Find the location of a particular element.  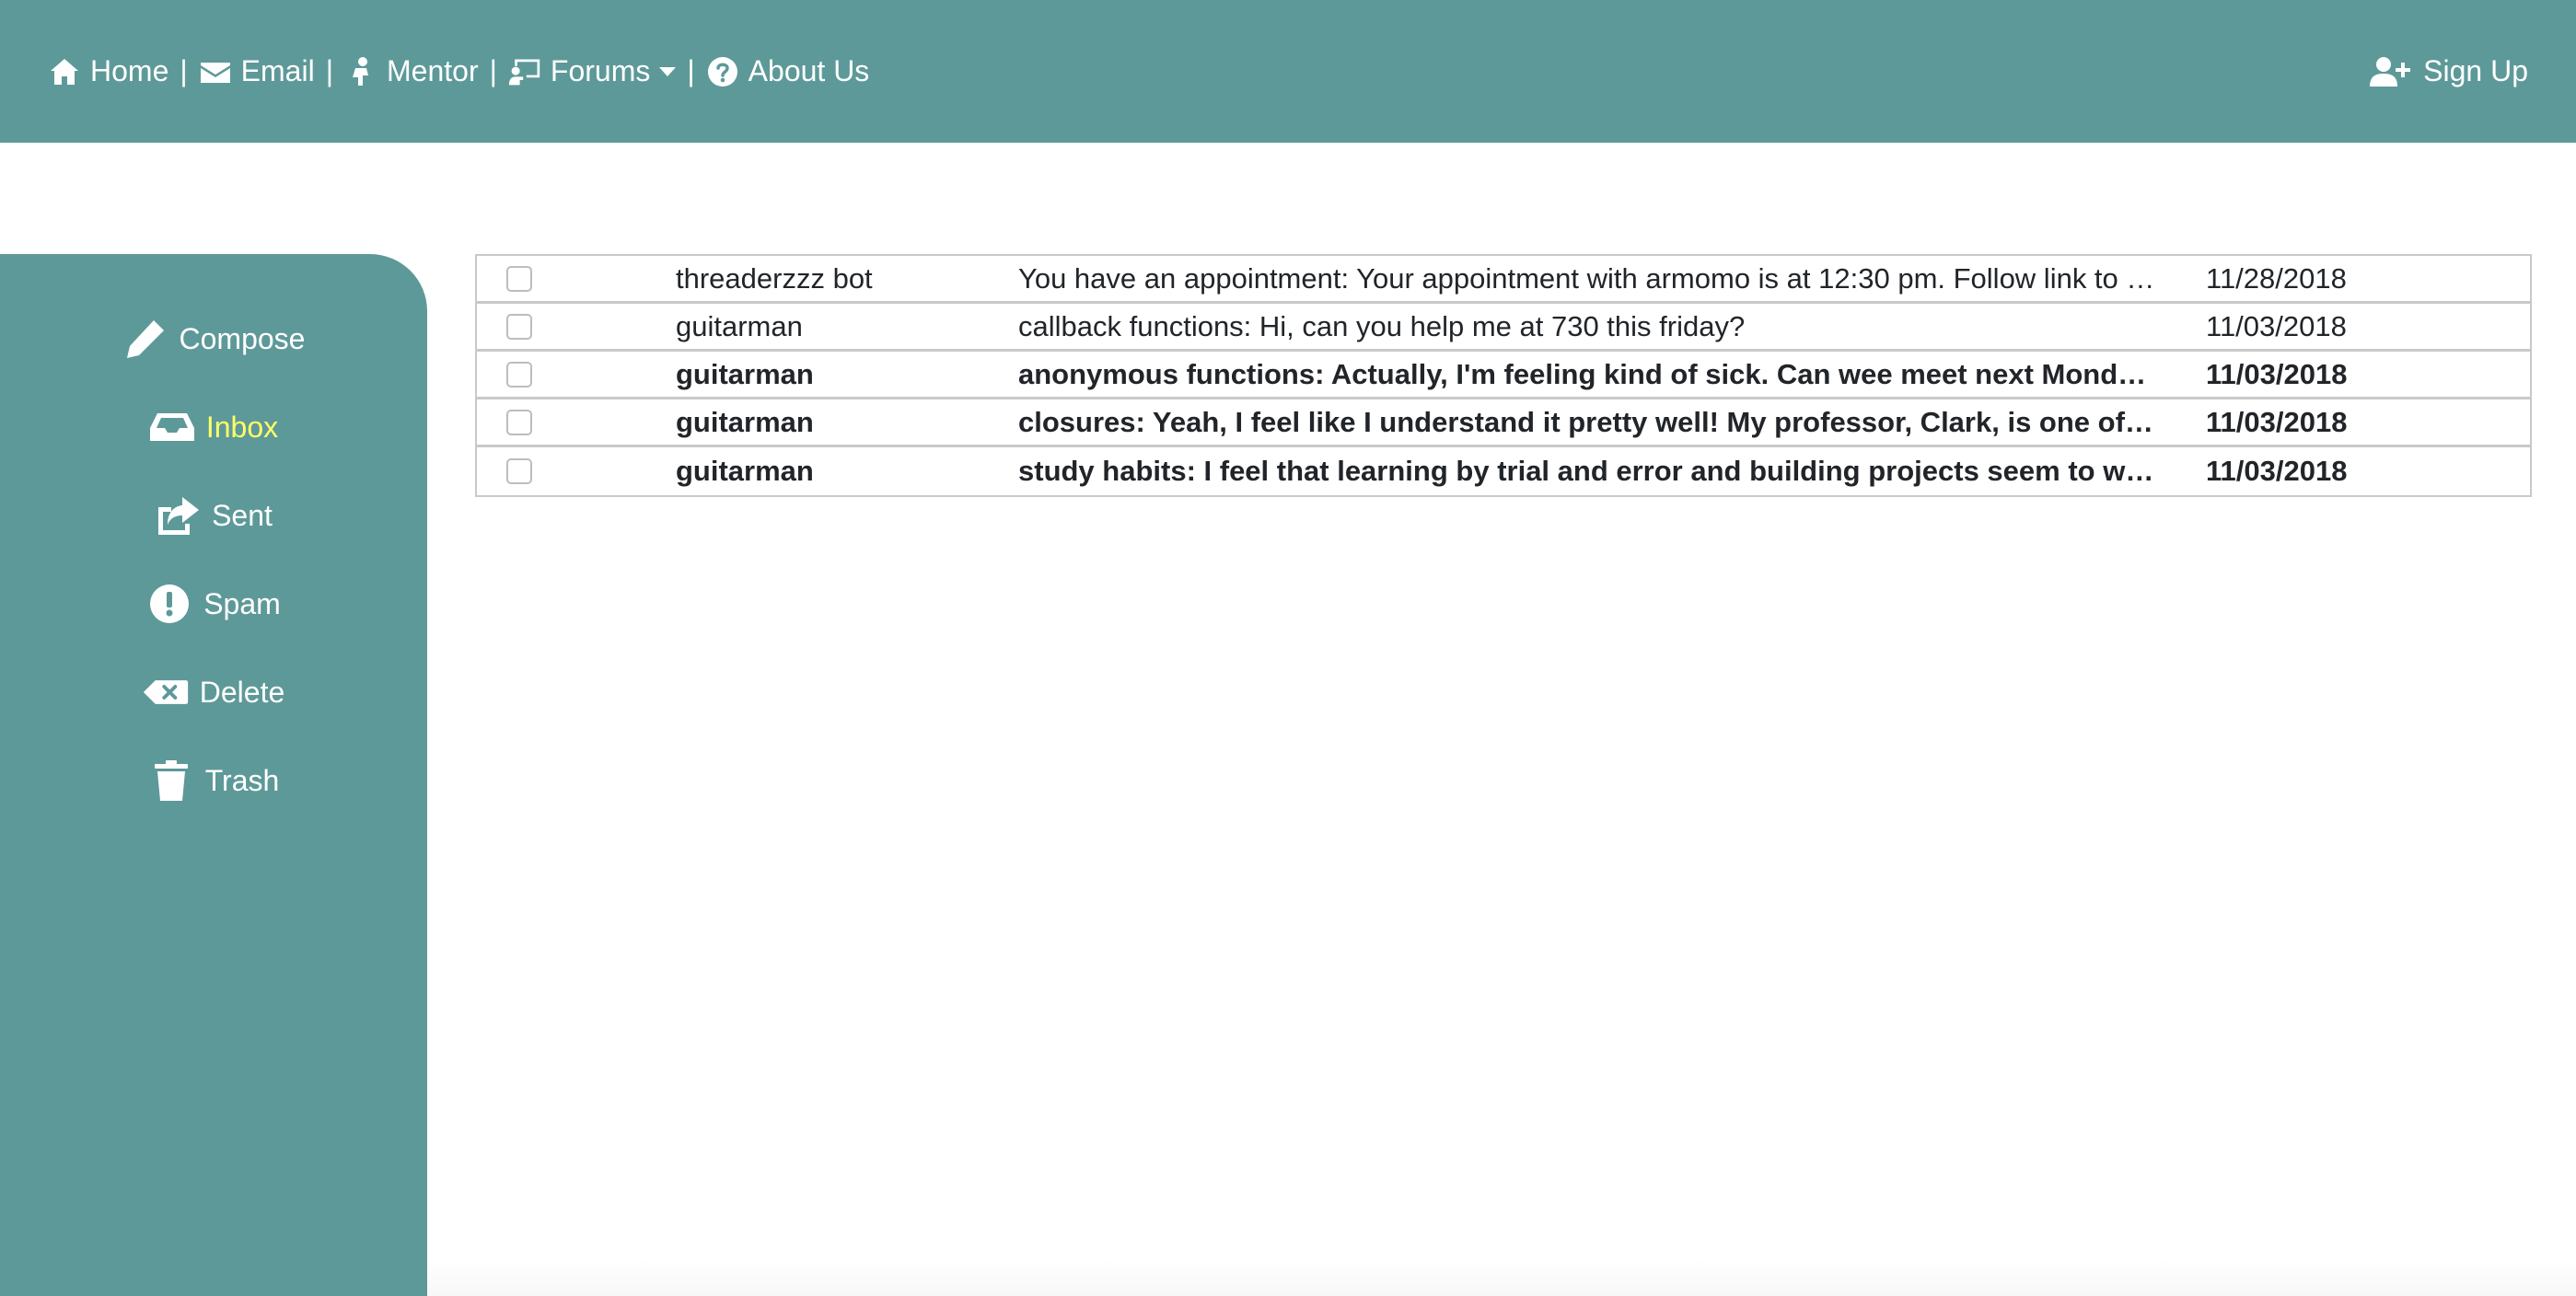

chevron-down-icon is located at coordinates (668, 71).